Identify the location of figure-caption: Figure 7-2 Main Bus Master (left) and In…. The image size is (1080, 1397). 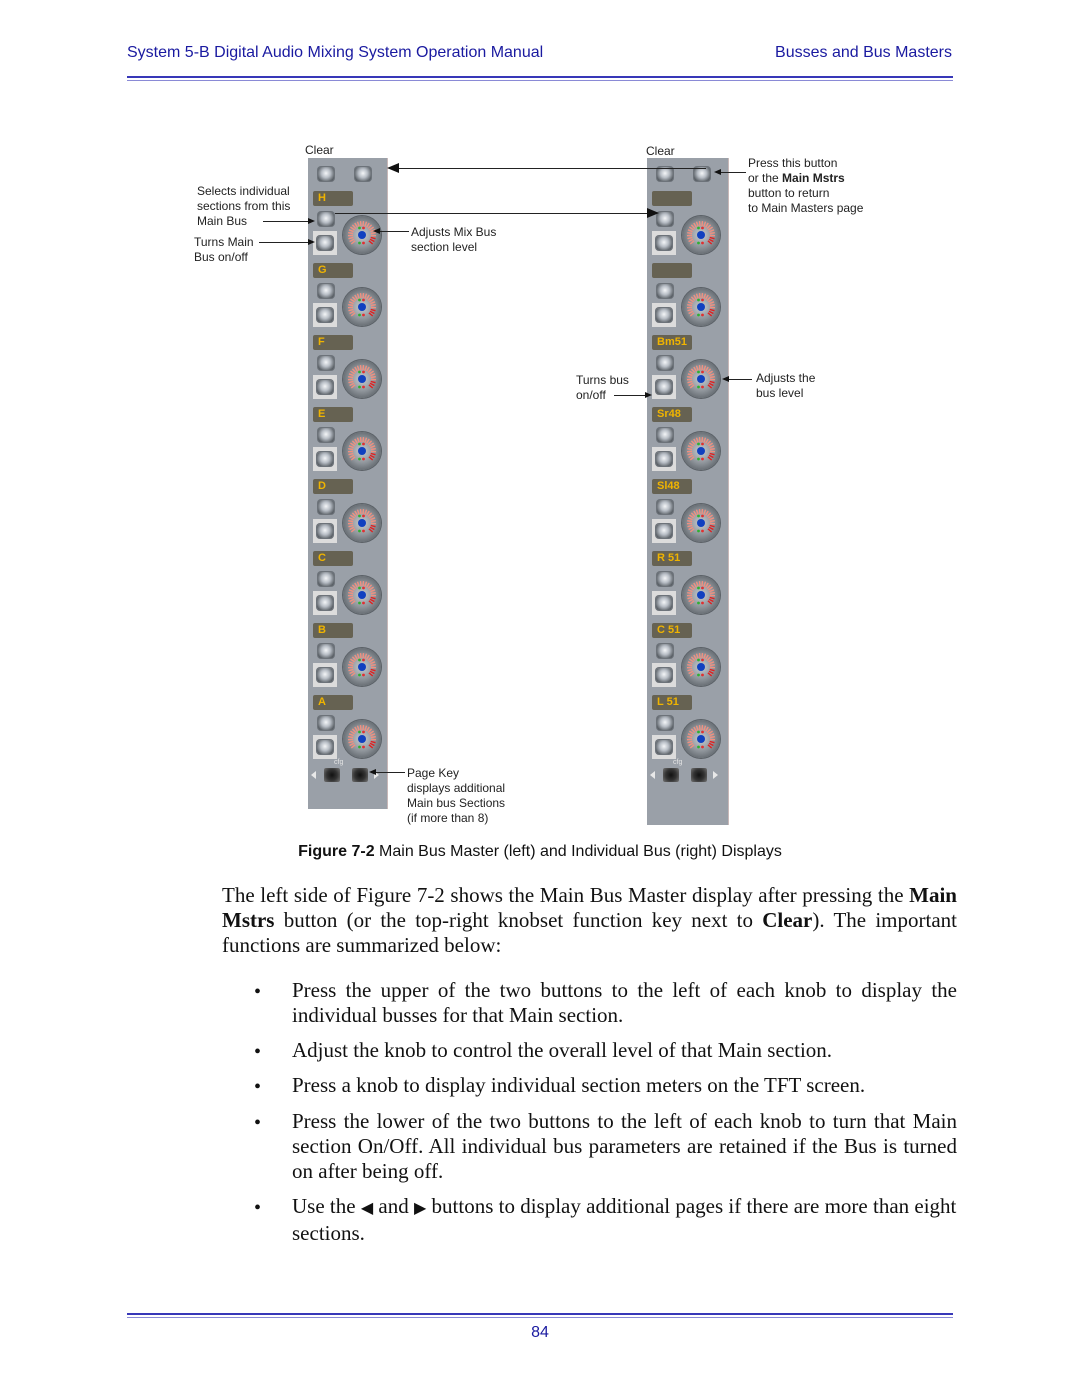
(540, 851).